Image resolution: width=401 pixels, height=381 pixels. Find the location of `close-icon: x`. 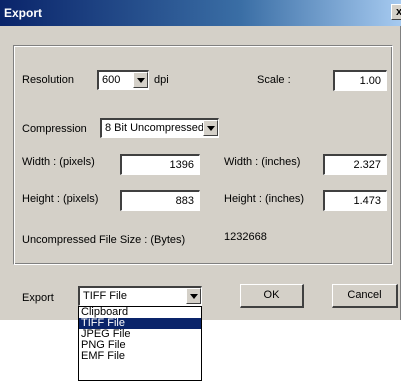

close-icon: x is located at coordinates (396, 12).